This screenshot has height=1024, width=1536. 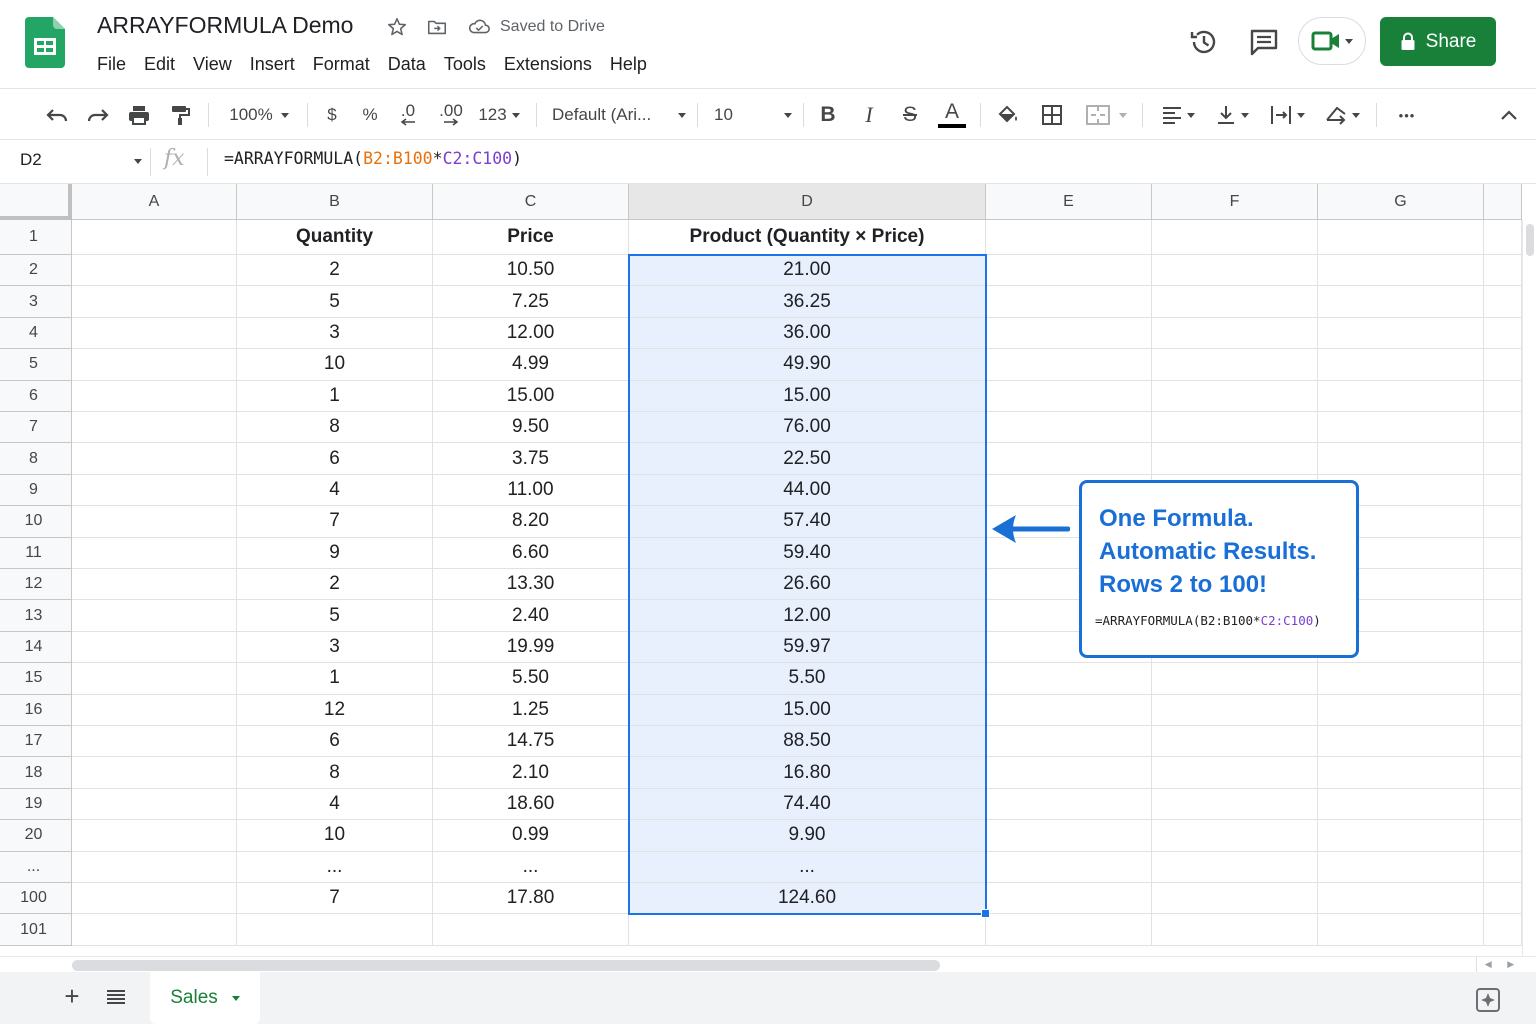 I want to click on table-cell: 12, so click(x=335, y=710).